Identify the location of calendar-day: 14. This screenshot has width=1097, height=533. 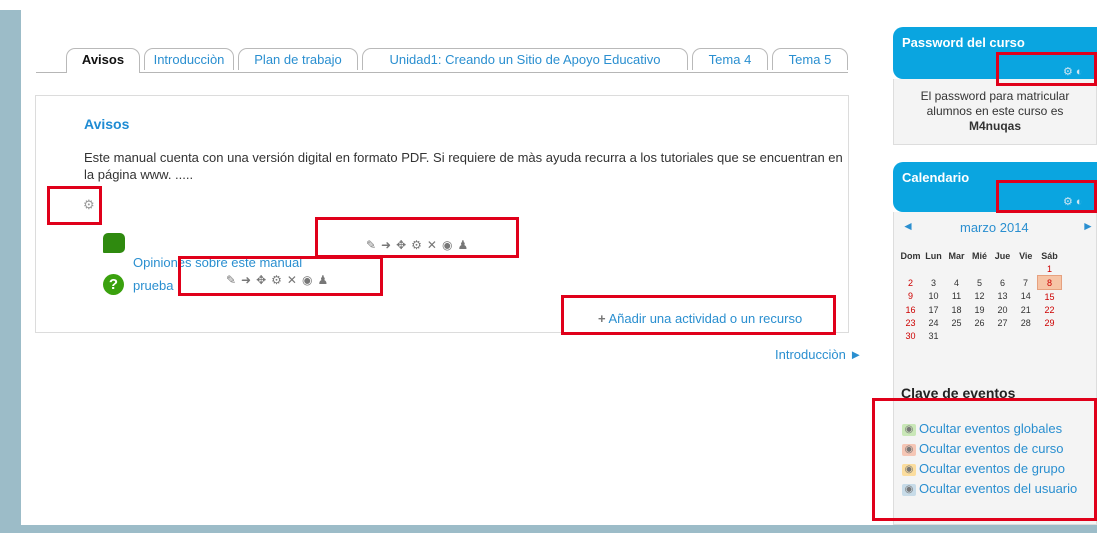
(1026, 297).